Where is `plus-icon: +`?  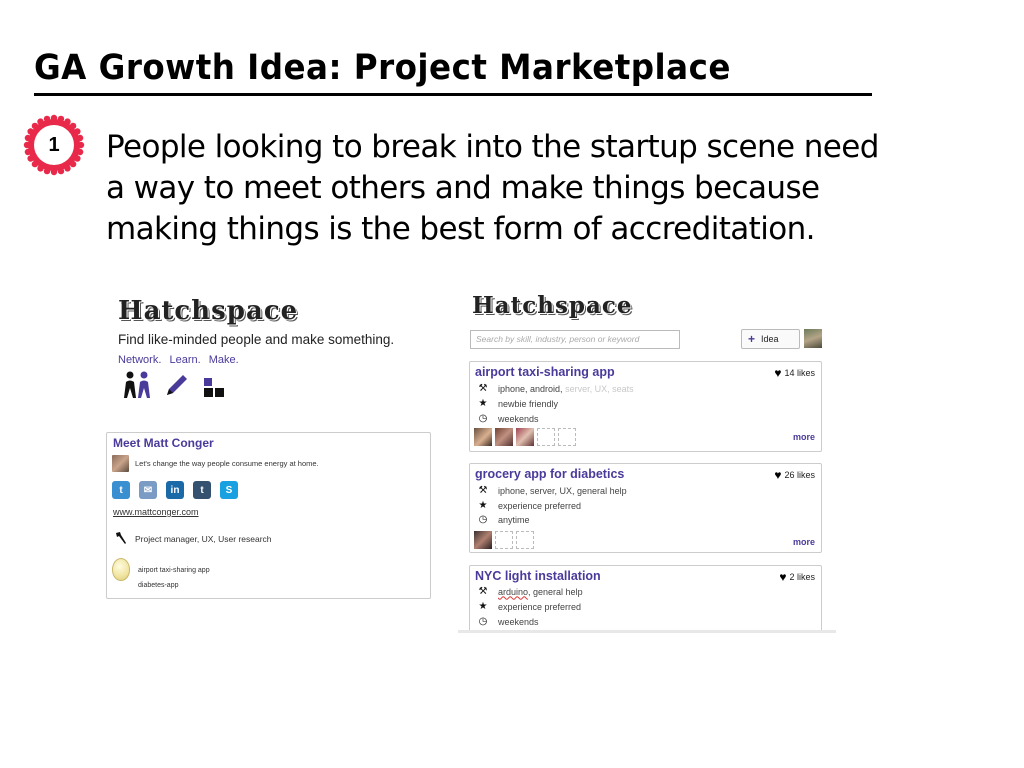 plus-icon: + is located at coordinates (752, 339).